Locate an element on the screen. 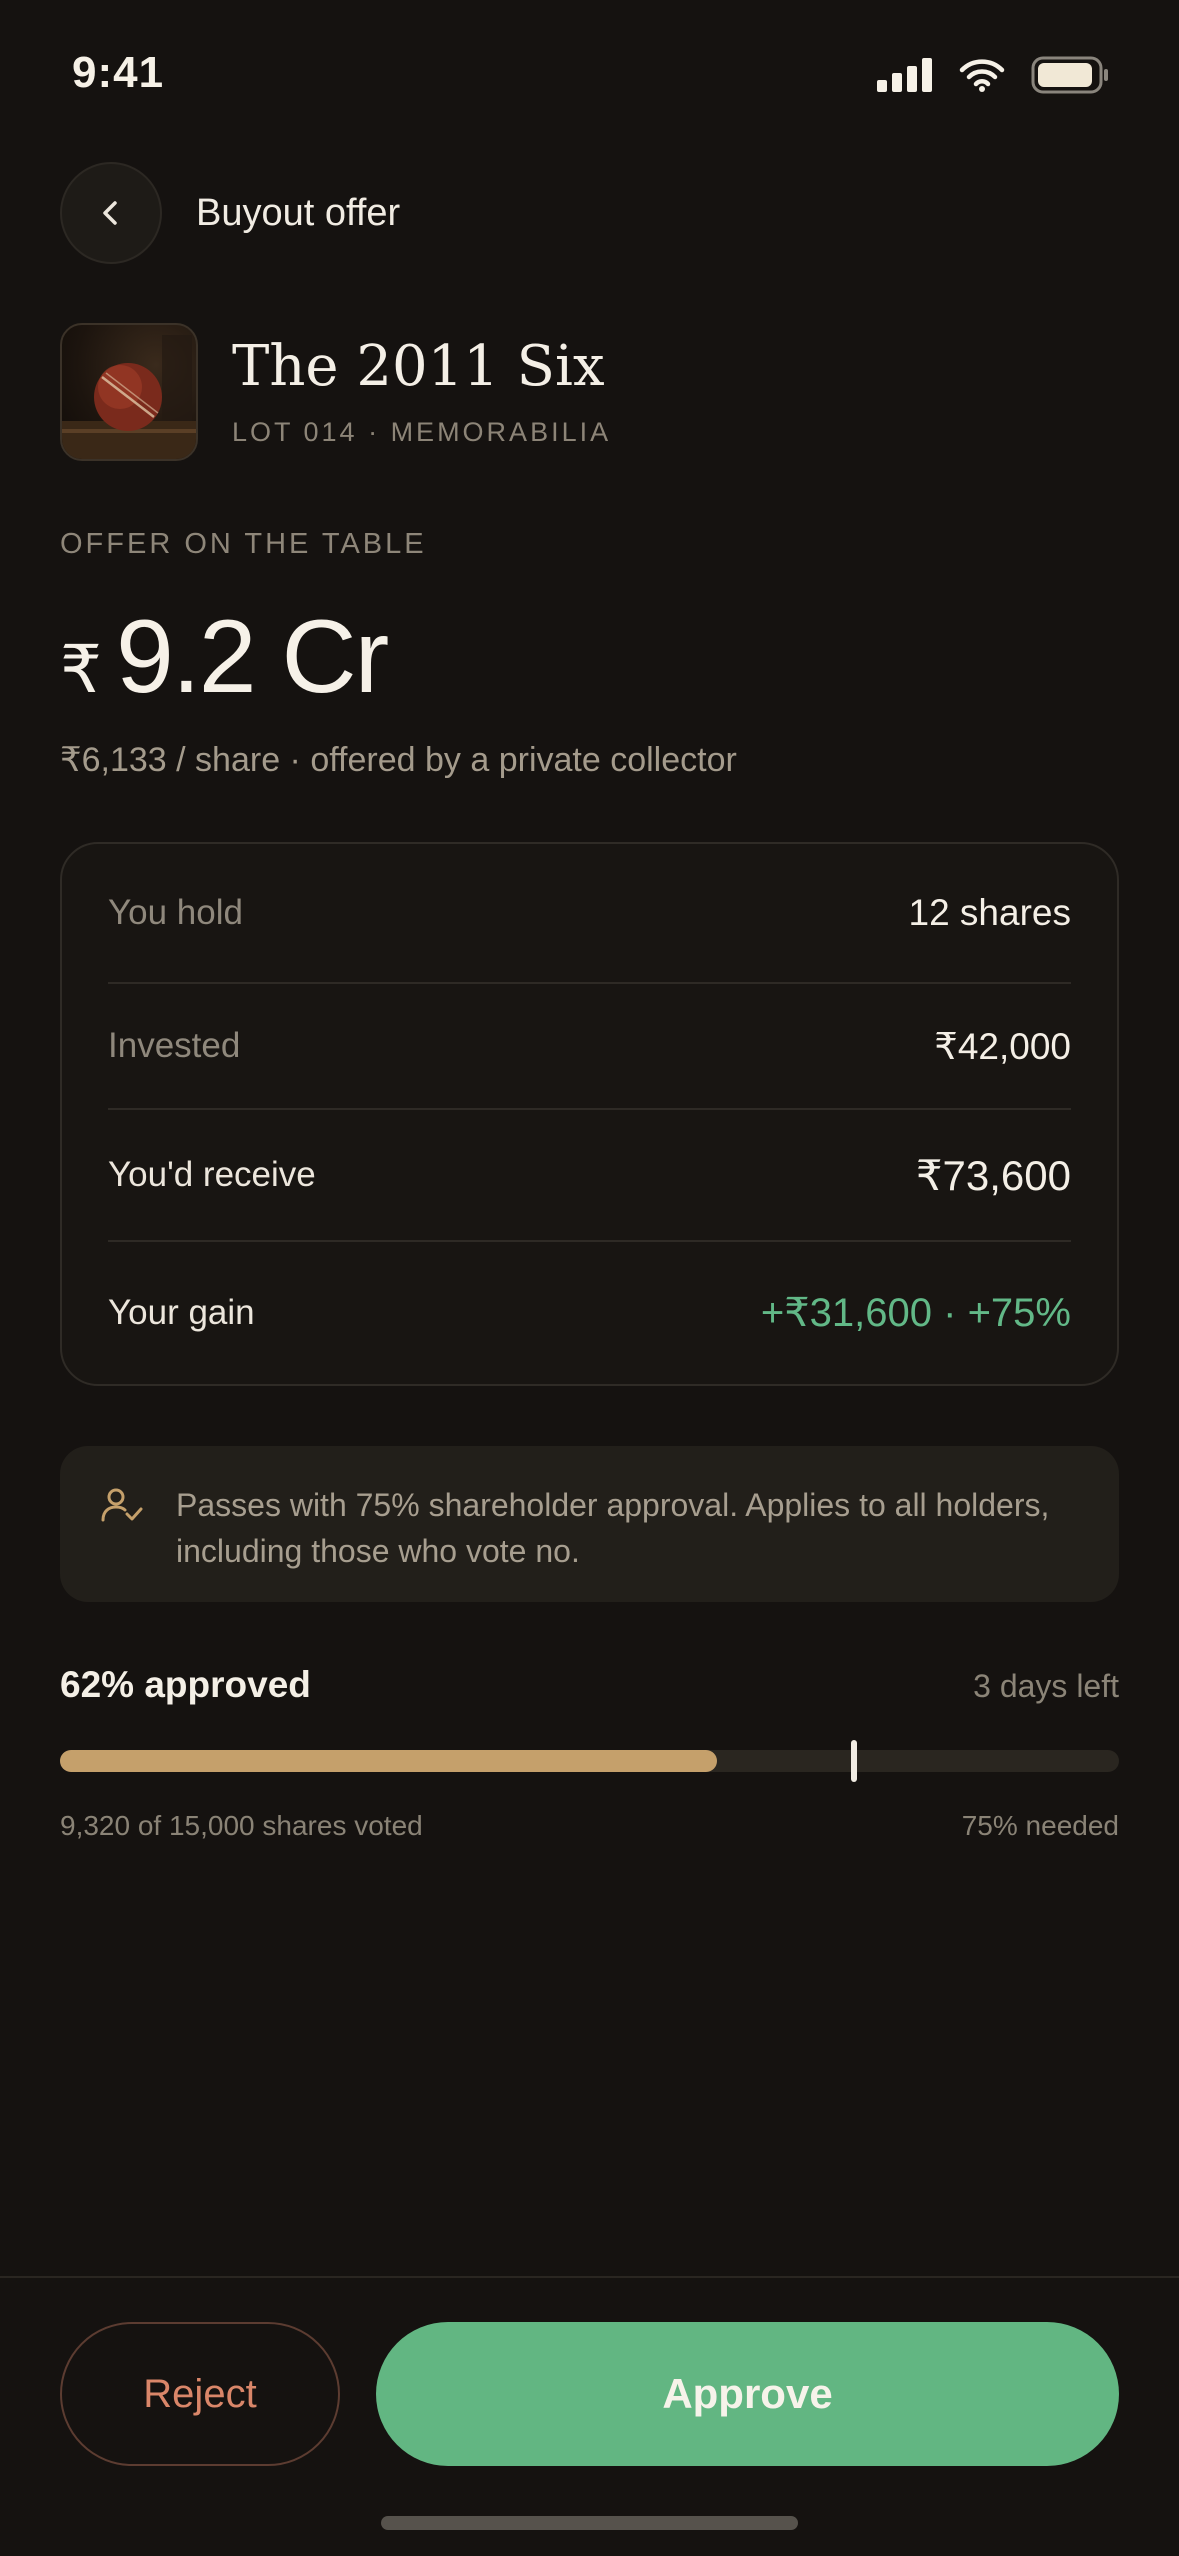 This screenshot has height=2556, width=1179. approve-button: Approve is located at coordinates (747, 2394).